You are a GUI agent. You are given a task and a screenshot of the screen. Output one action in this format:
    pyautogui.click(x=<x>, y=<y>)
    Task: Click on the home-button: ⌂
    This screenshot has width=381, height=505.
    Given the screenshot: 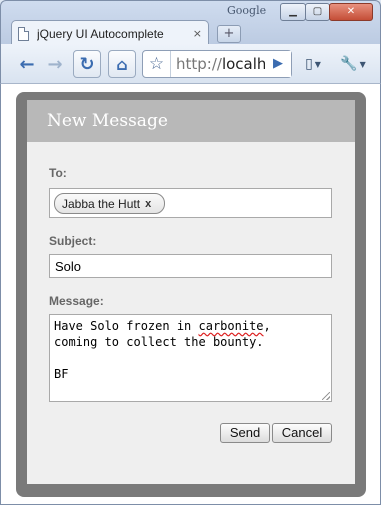 What is the action you would take?
    pyautogui.click(x=122, y=64)
    